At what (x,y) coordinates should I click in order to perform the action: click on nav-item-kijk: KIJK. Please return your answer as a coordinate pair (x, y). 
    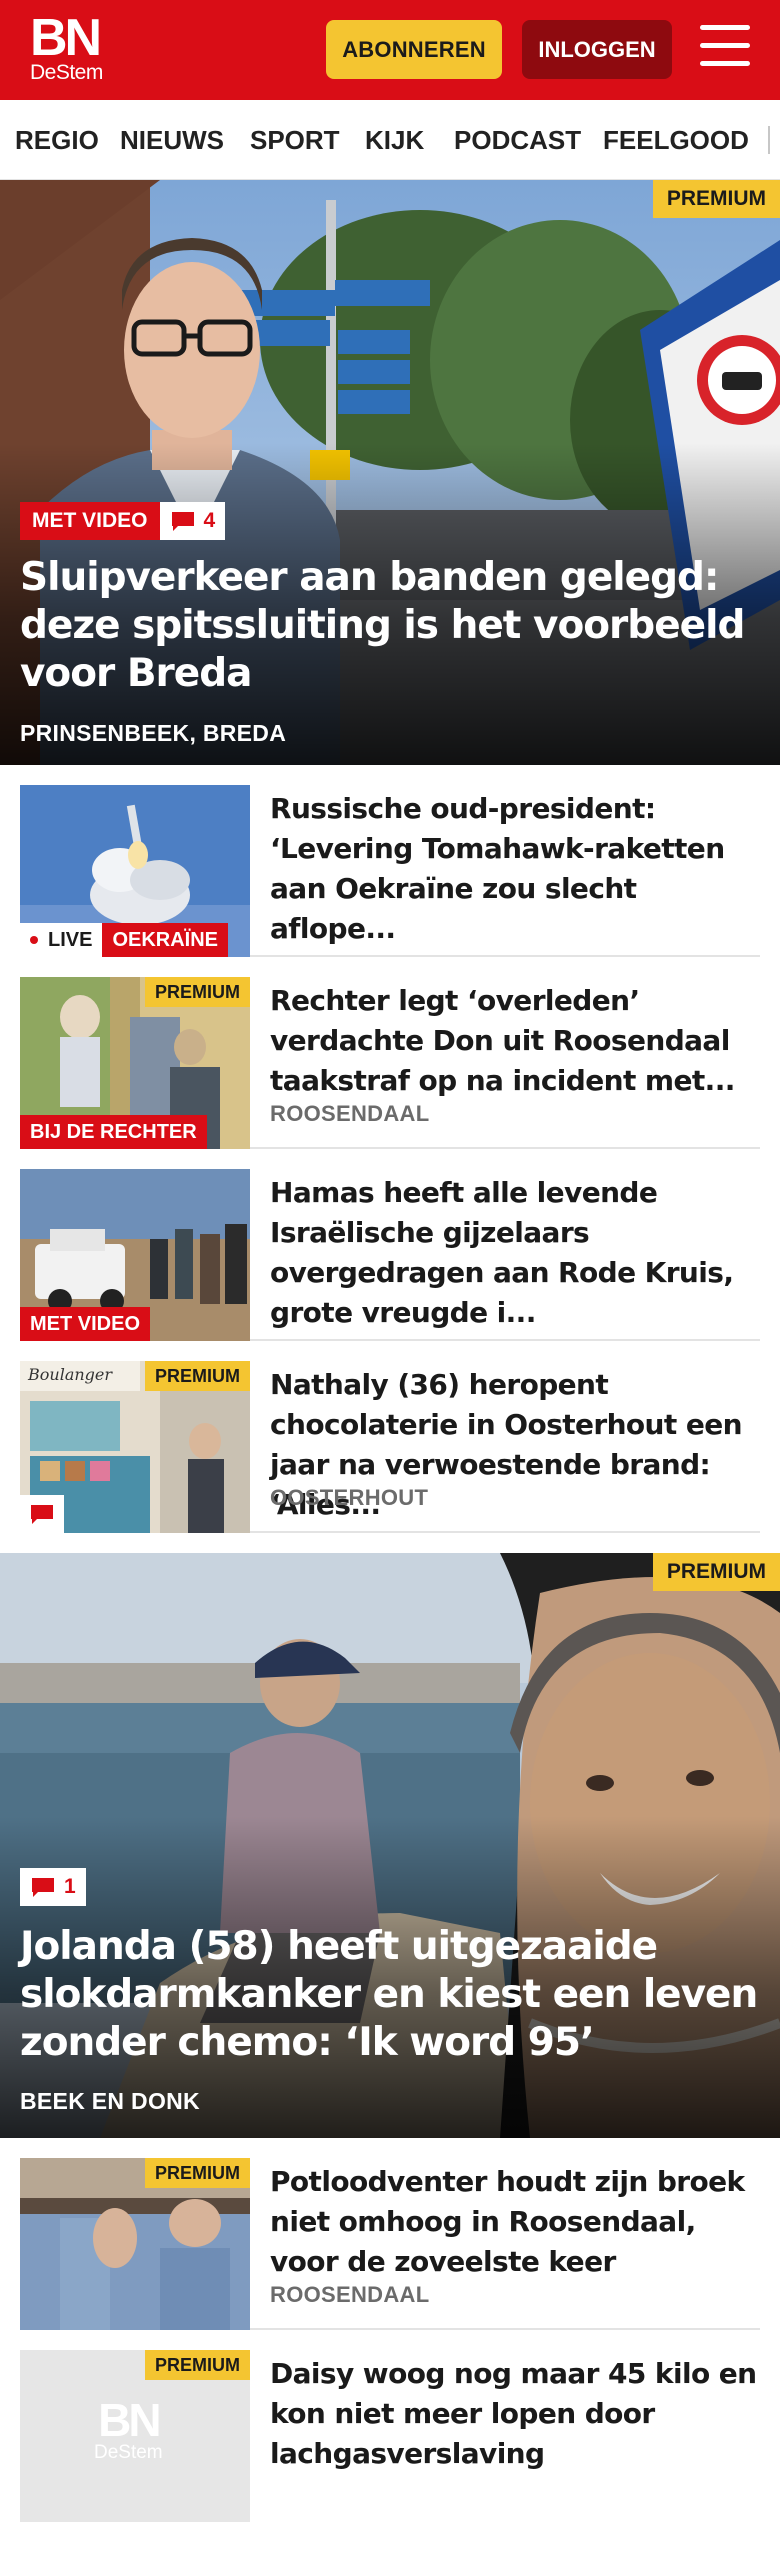
    Looking at the image, I should click on (394, 139).